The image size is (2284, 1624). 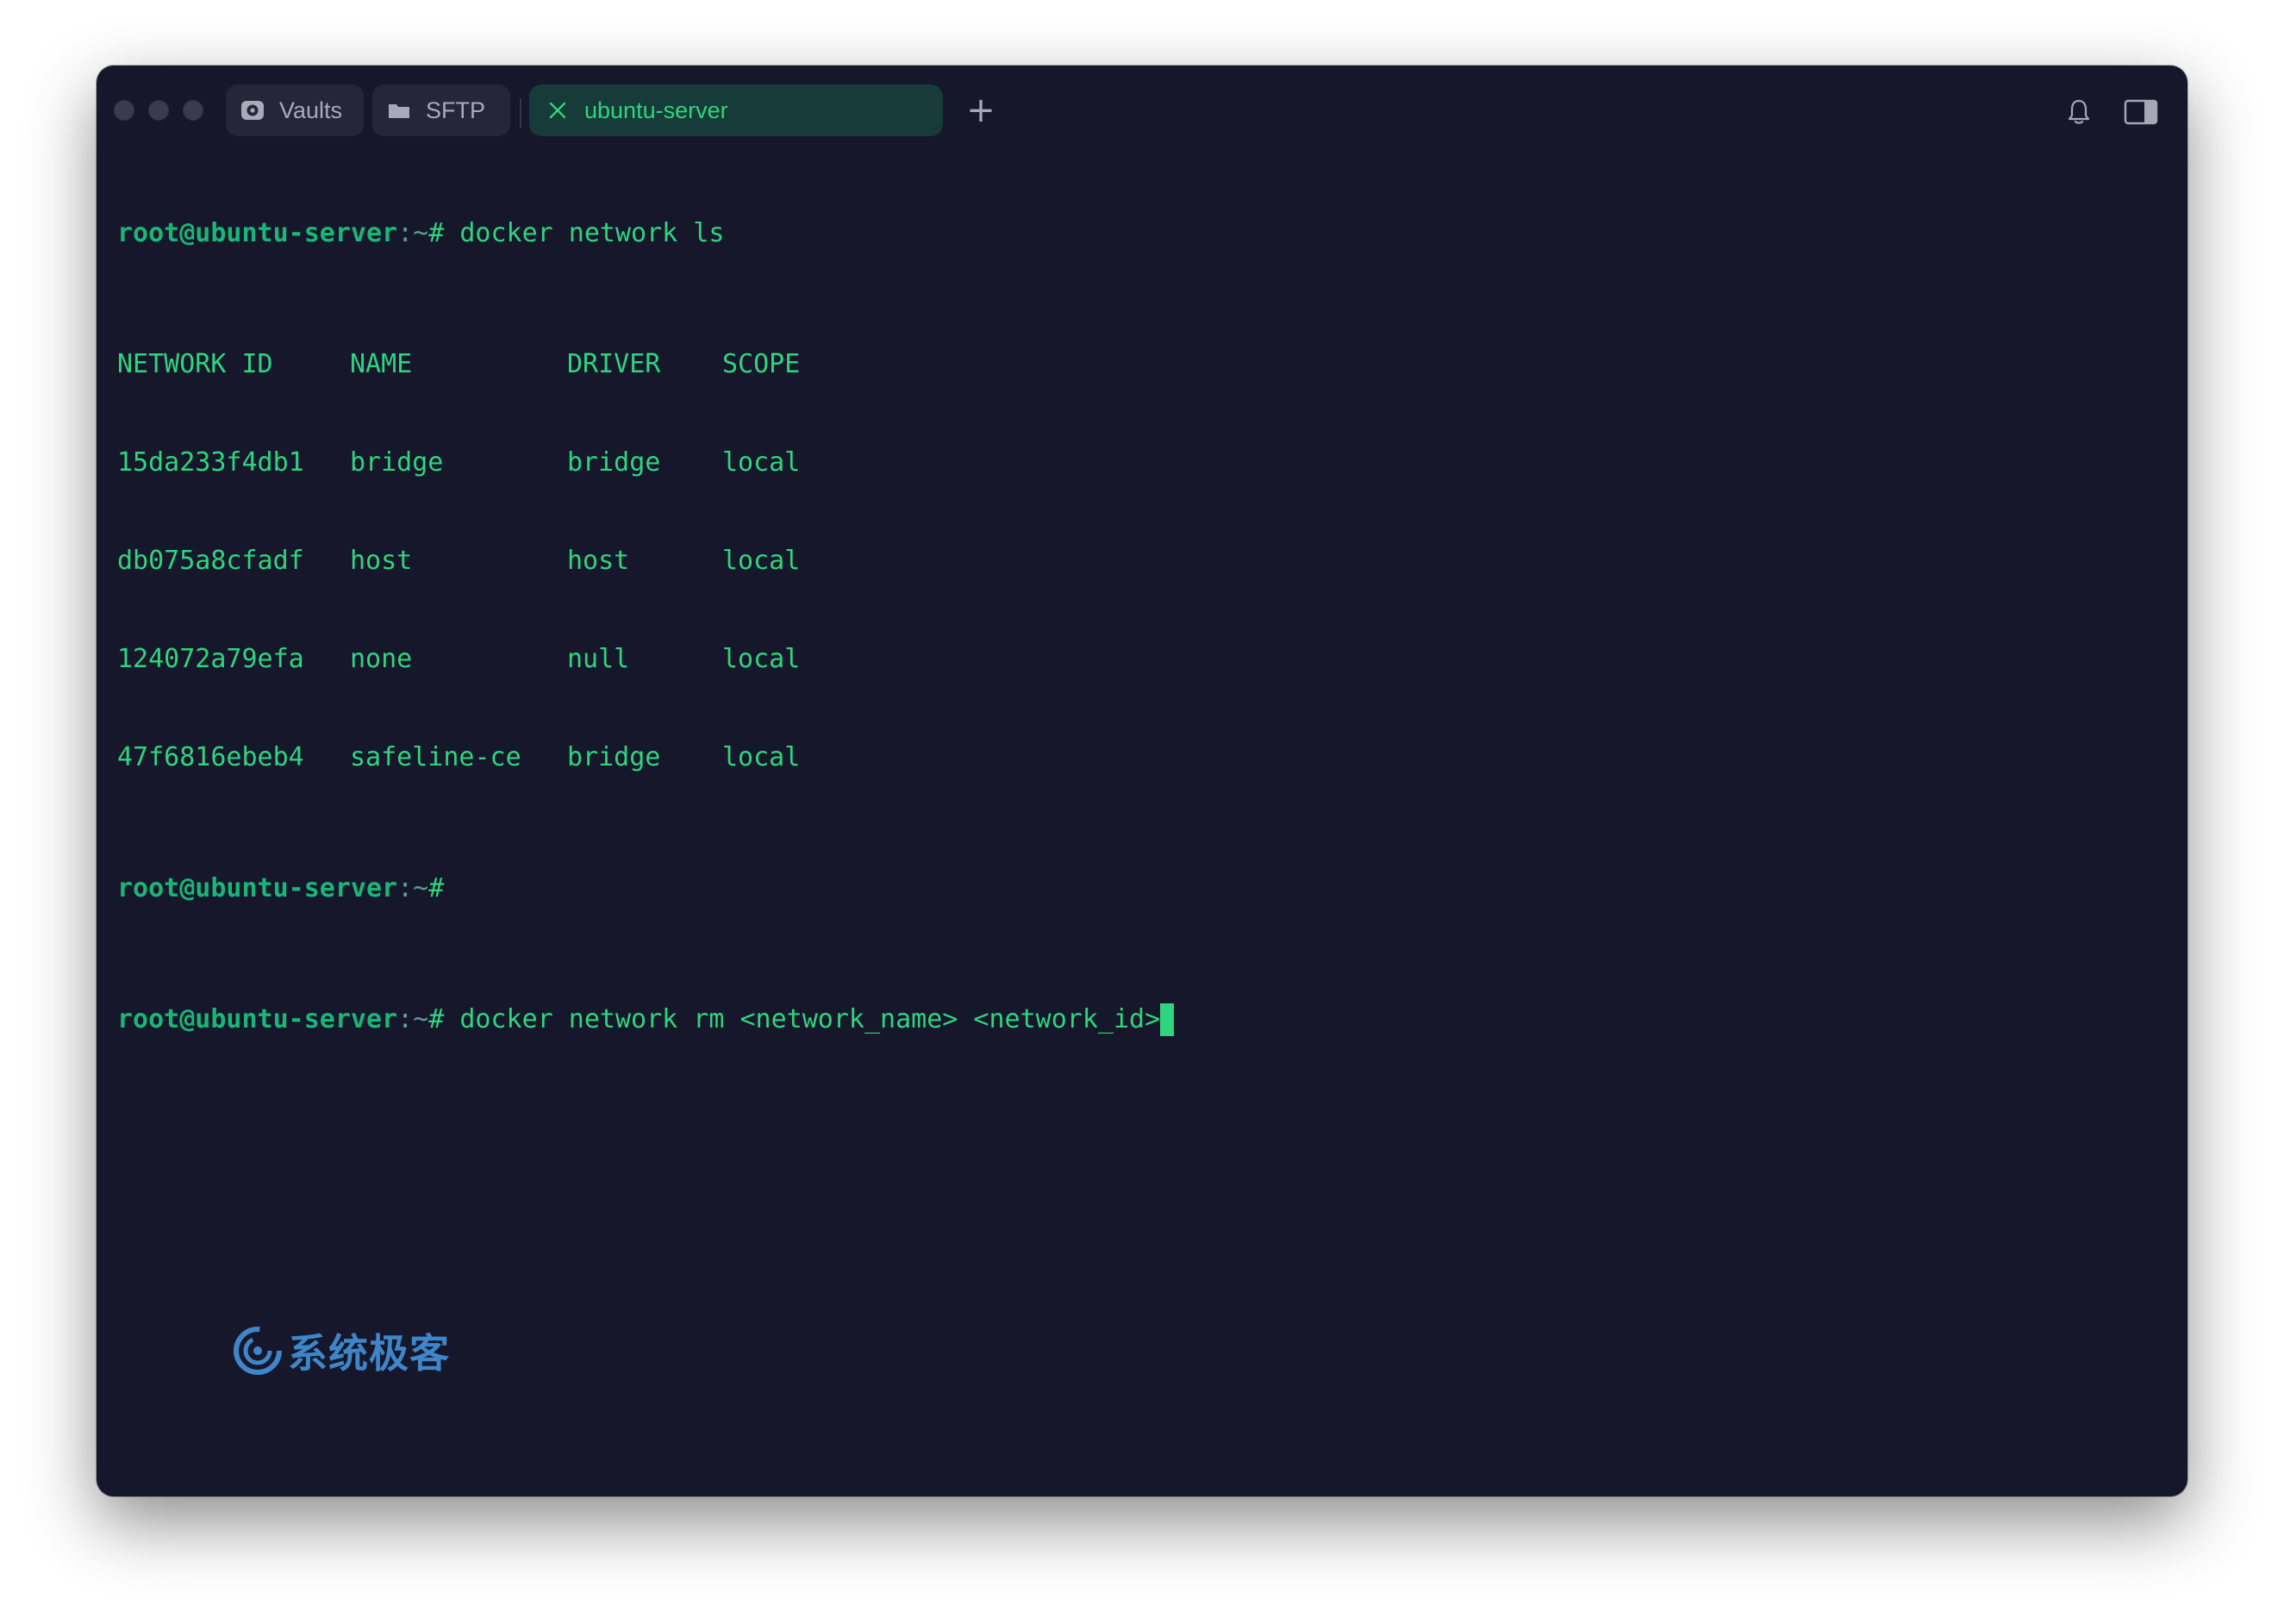 I want to click on tab-label: Vaults, so click(x=311, y=110).